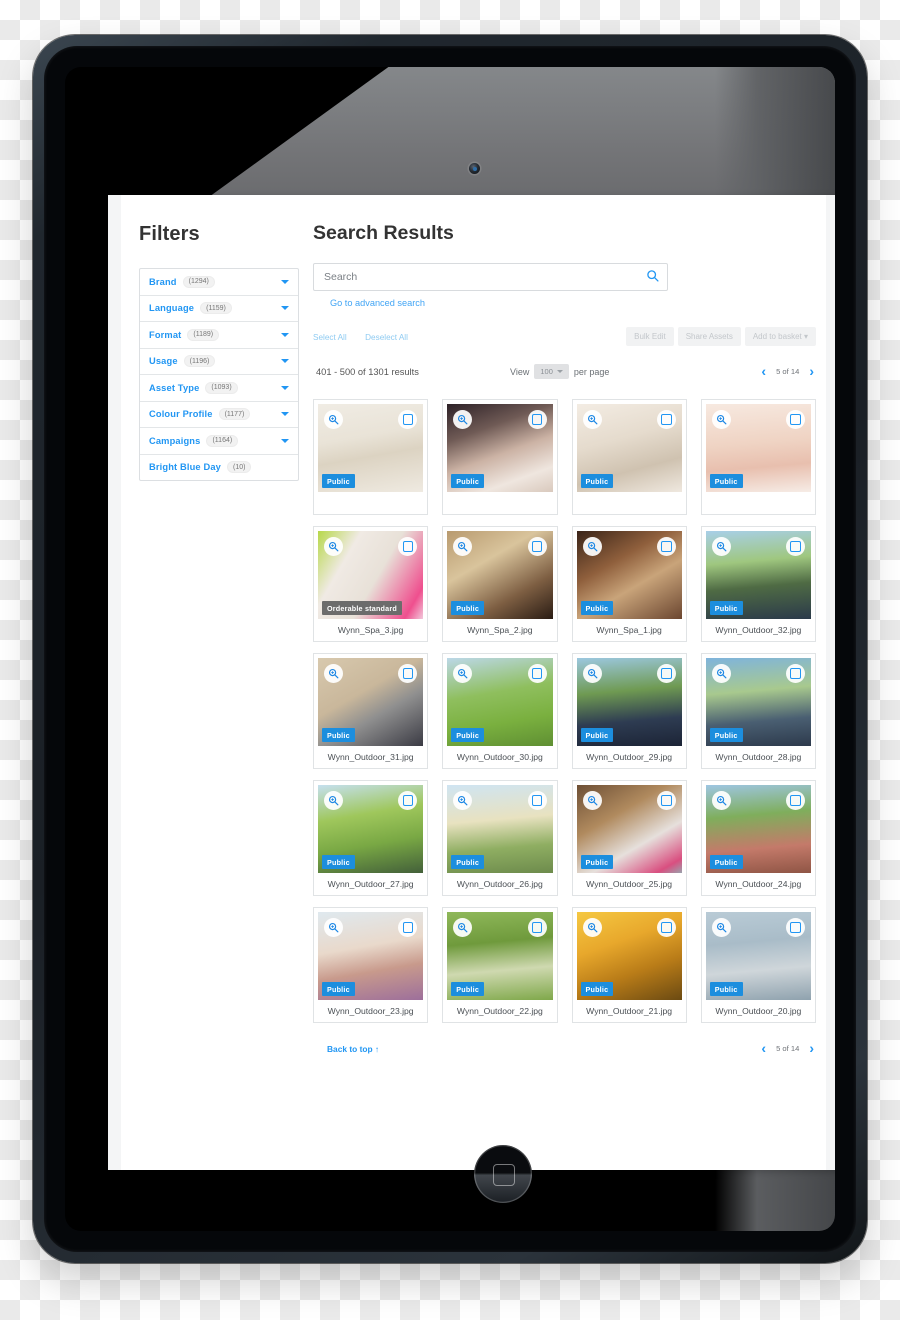  Describe the element at coordinates (709, 336) in the screenshot. I see `share-assets-button: Share Assets` at that location.